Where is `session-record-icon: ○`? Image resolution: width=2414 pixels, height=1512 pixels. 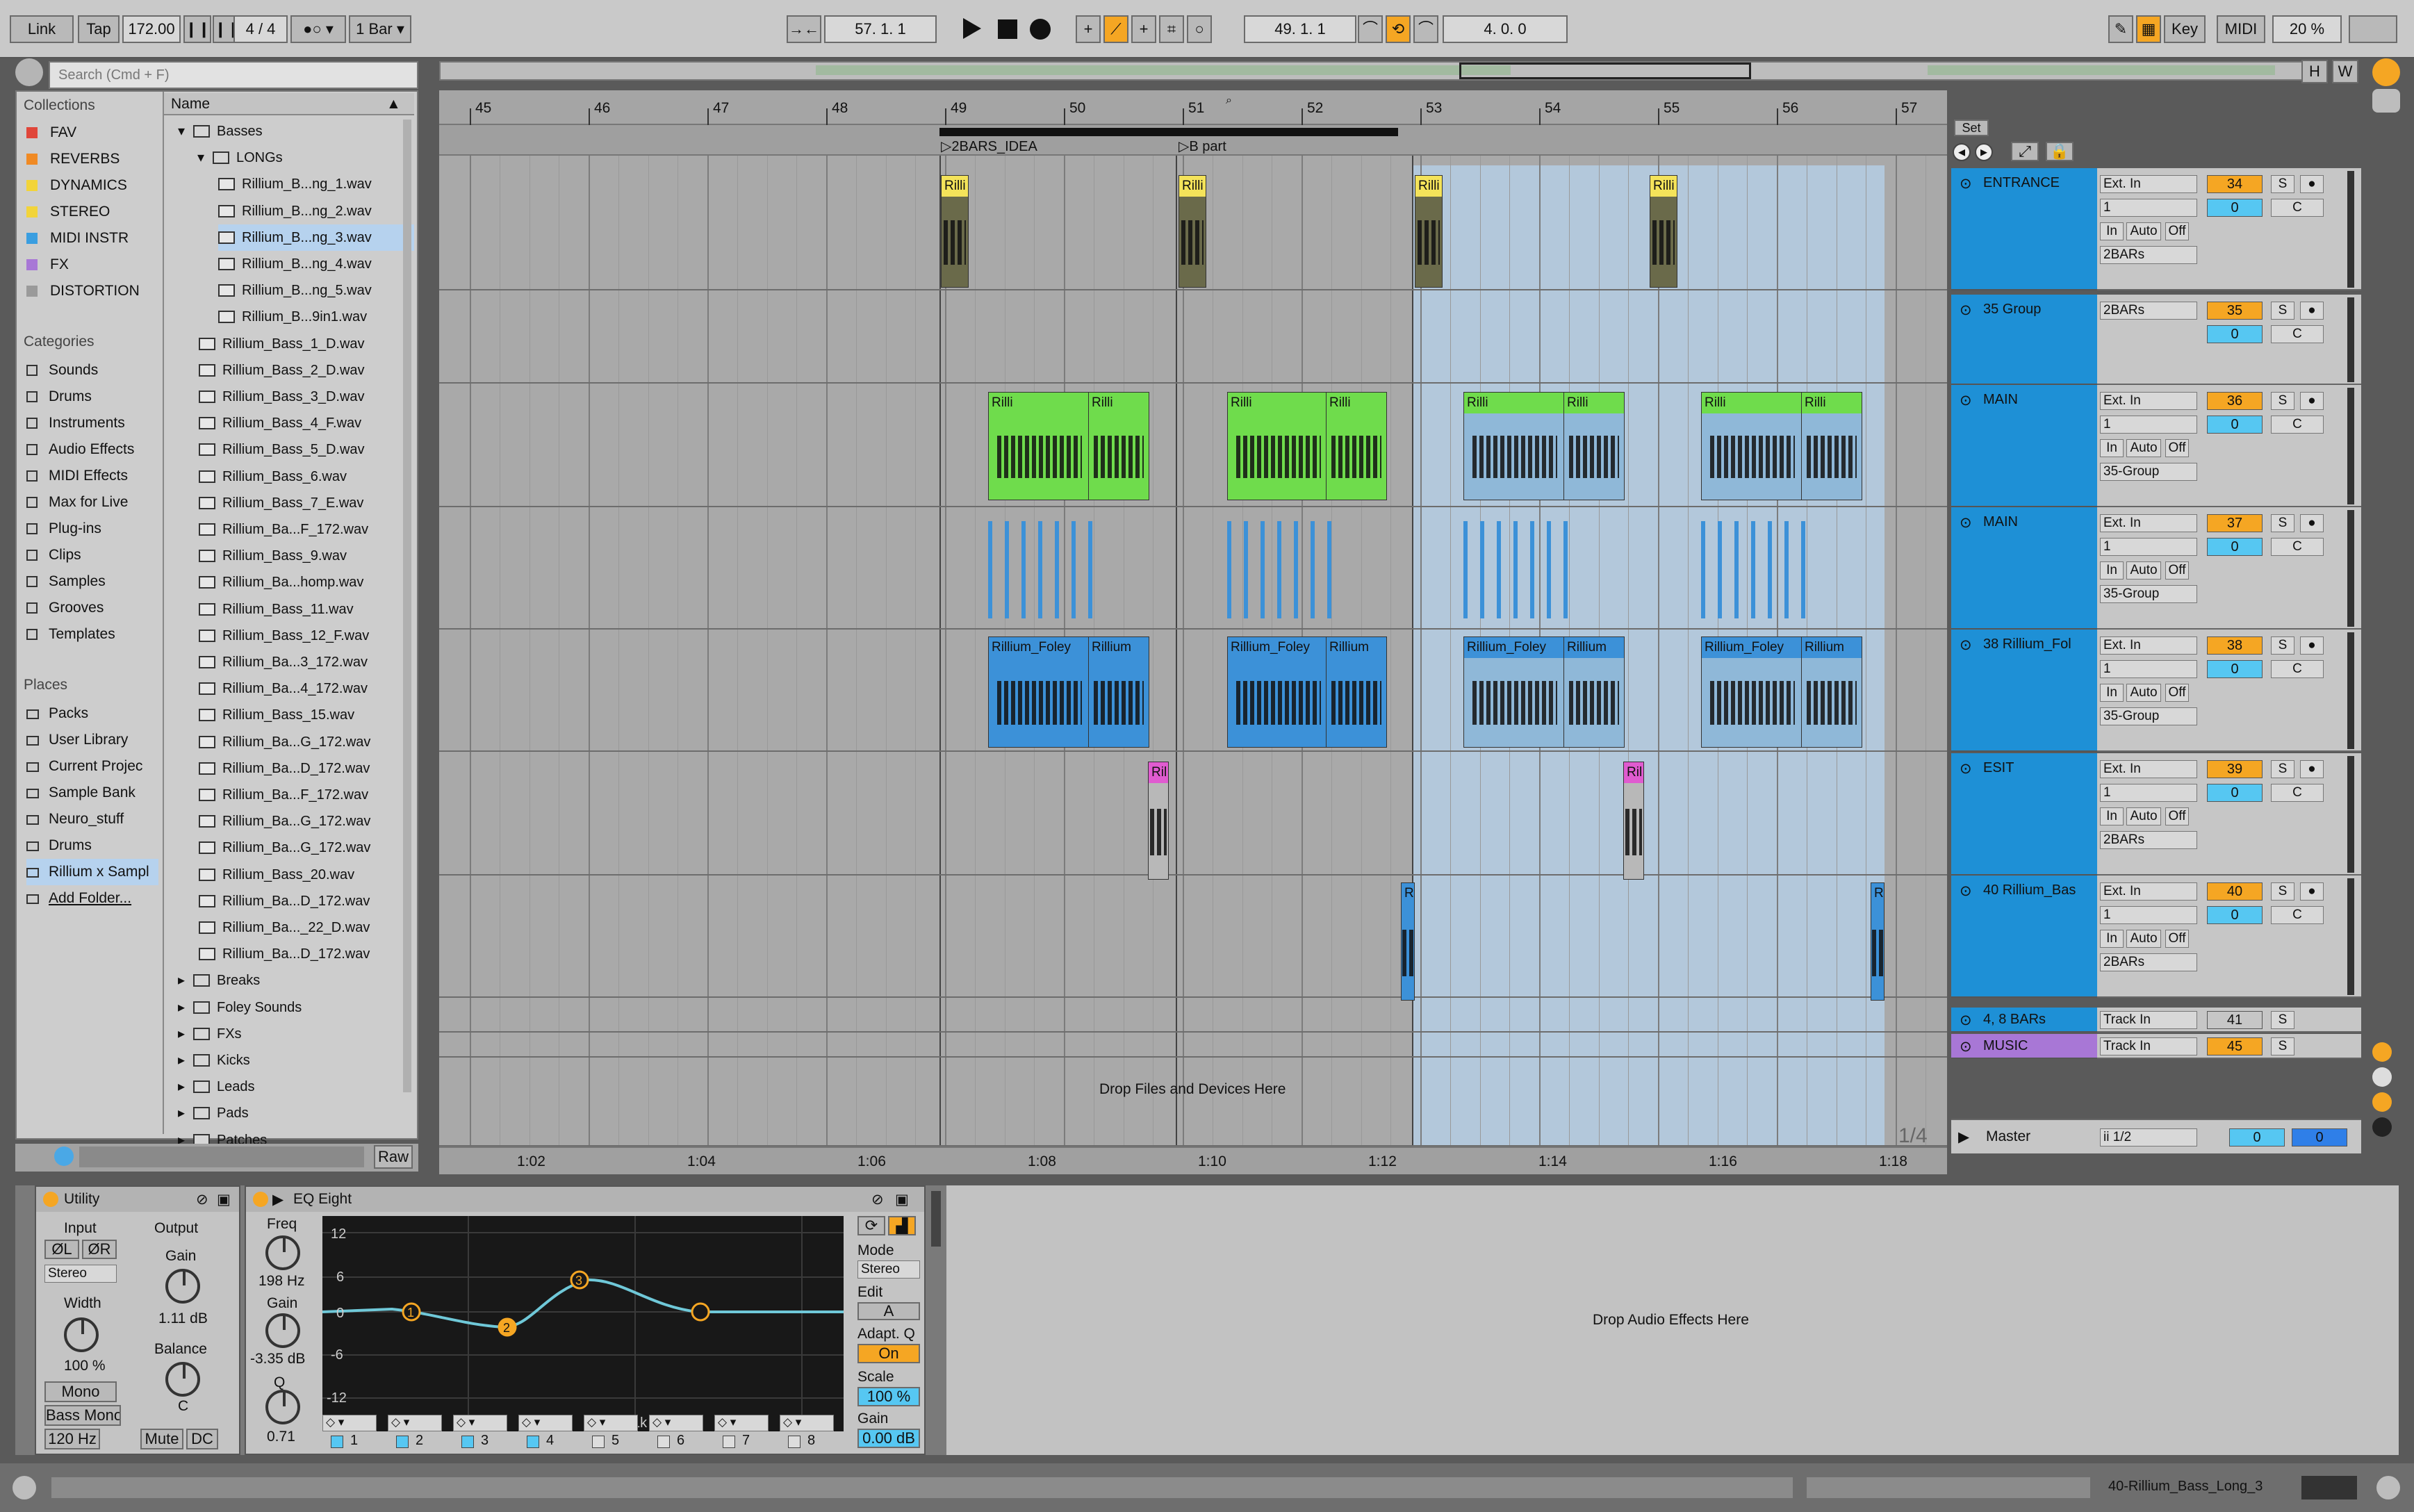 session-record-icon: ○ is located at coordinates (1199, 29).